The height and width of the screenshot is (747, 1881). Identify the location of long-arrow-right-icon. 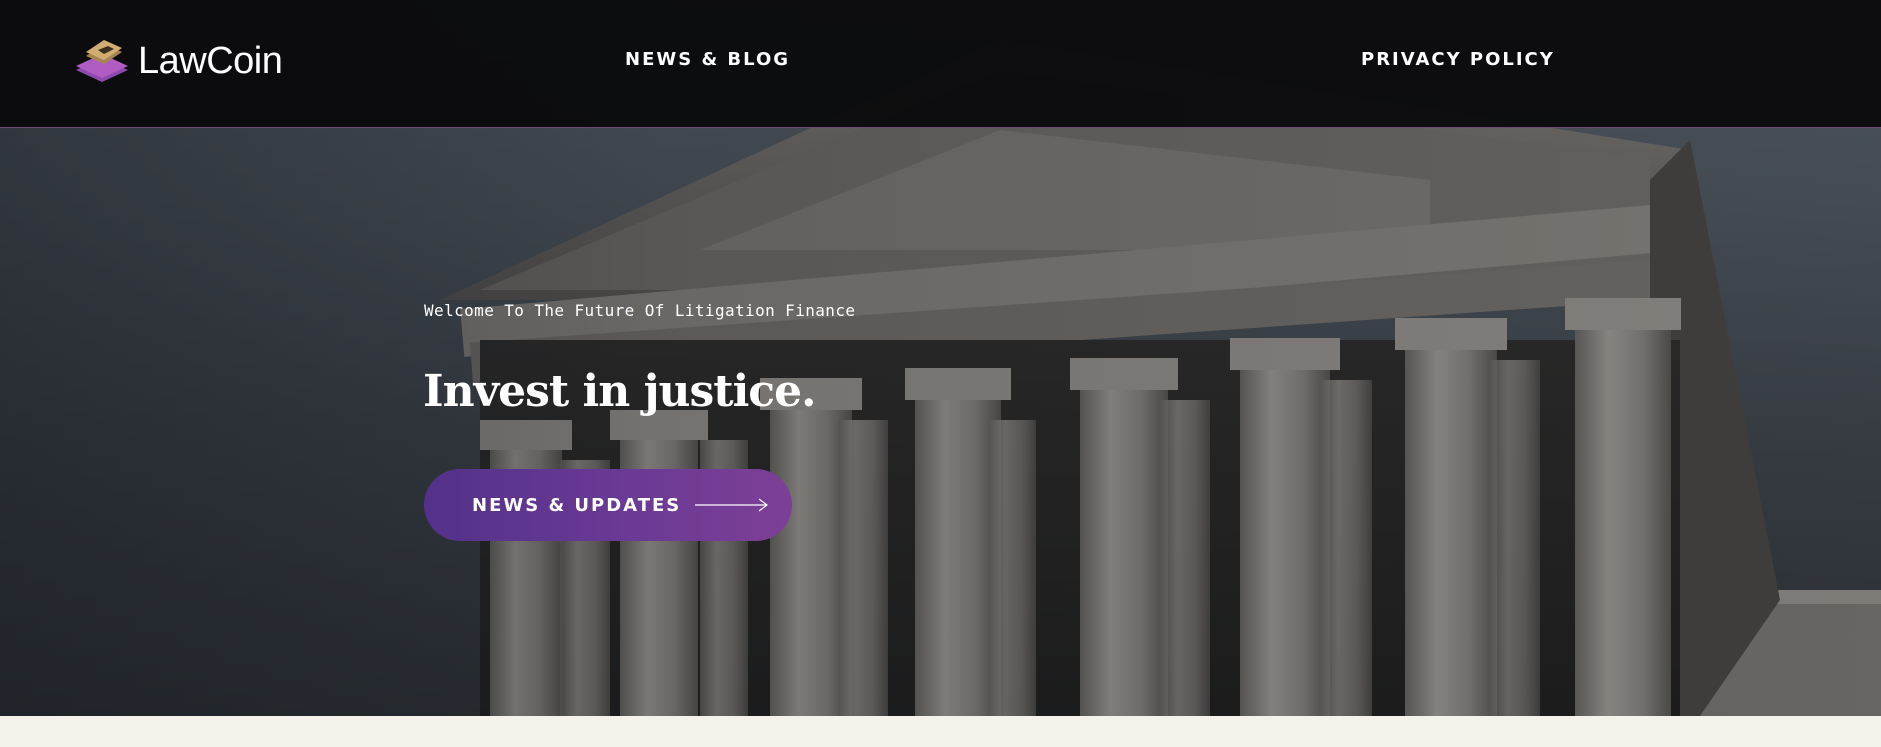
(732, 505).